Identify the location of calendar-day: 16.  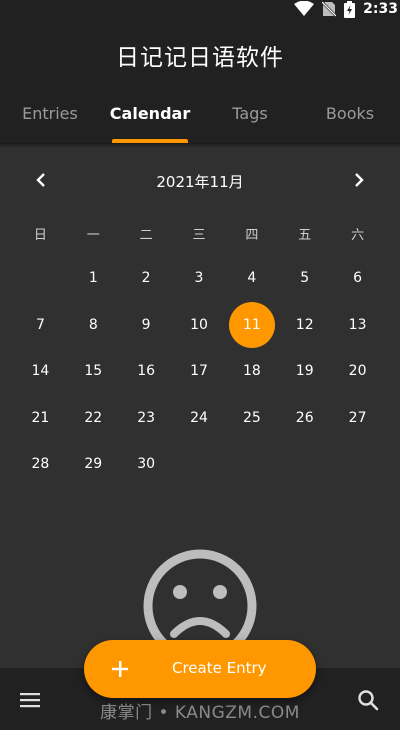
(146, 371).